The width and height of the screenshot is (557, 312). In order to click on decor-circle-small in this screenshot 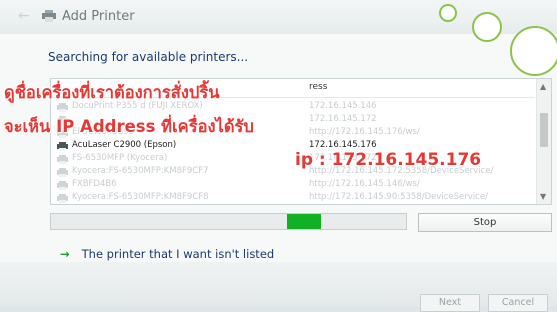, I will do `click(448, 13)`.